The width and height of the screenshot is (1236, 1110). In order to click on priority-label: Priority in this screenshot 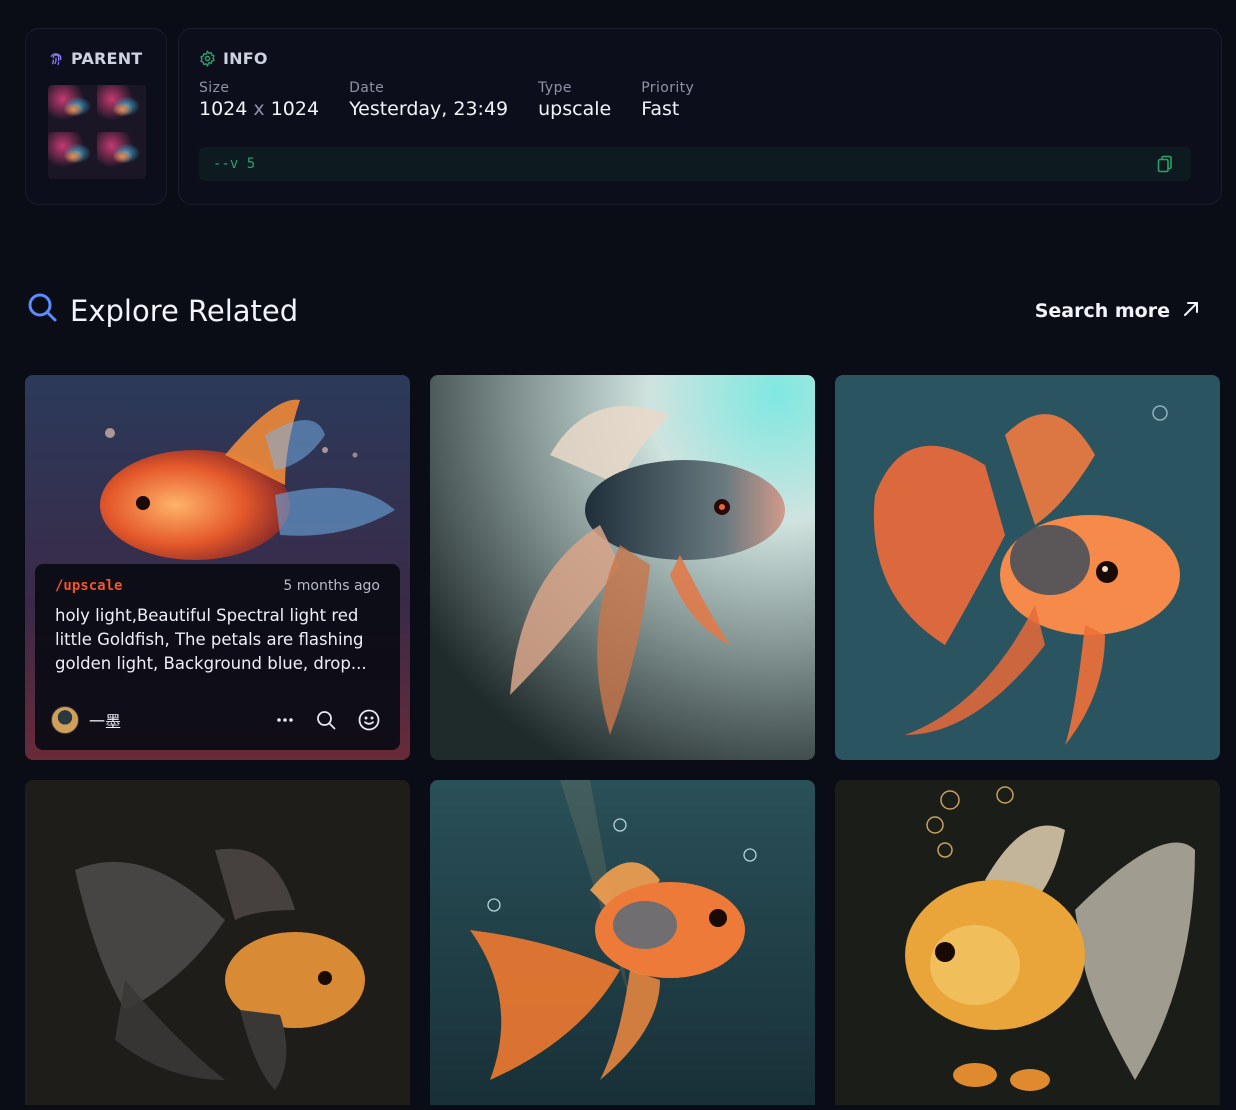, I will do `click(668, 88)`.